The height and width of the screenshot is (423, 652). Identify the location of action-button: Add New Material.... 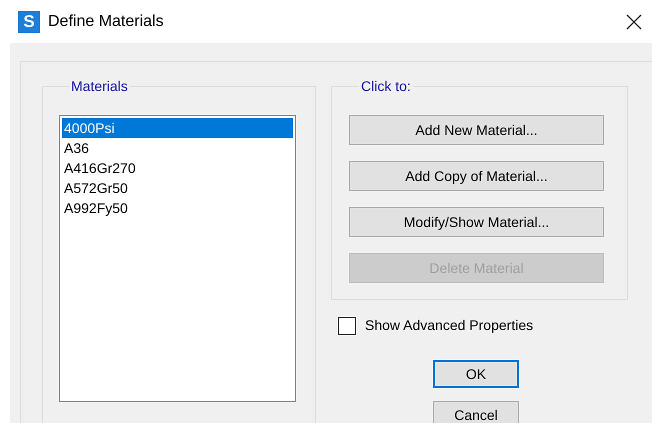
(476, 130).